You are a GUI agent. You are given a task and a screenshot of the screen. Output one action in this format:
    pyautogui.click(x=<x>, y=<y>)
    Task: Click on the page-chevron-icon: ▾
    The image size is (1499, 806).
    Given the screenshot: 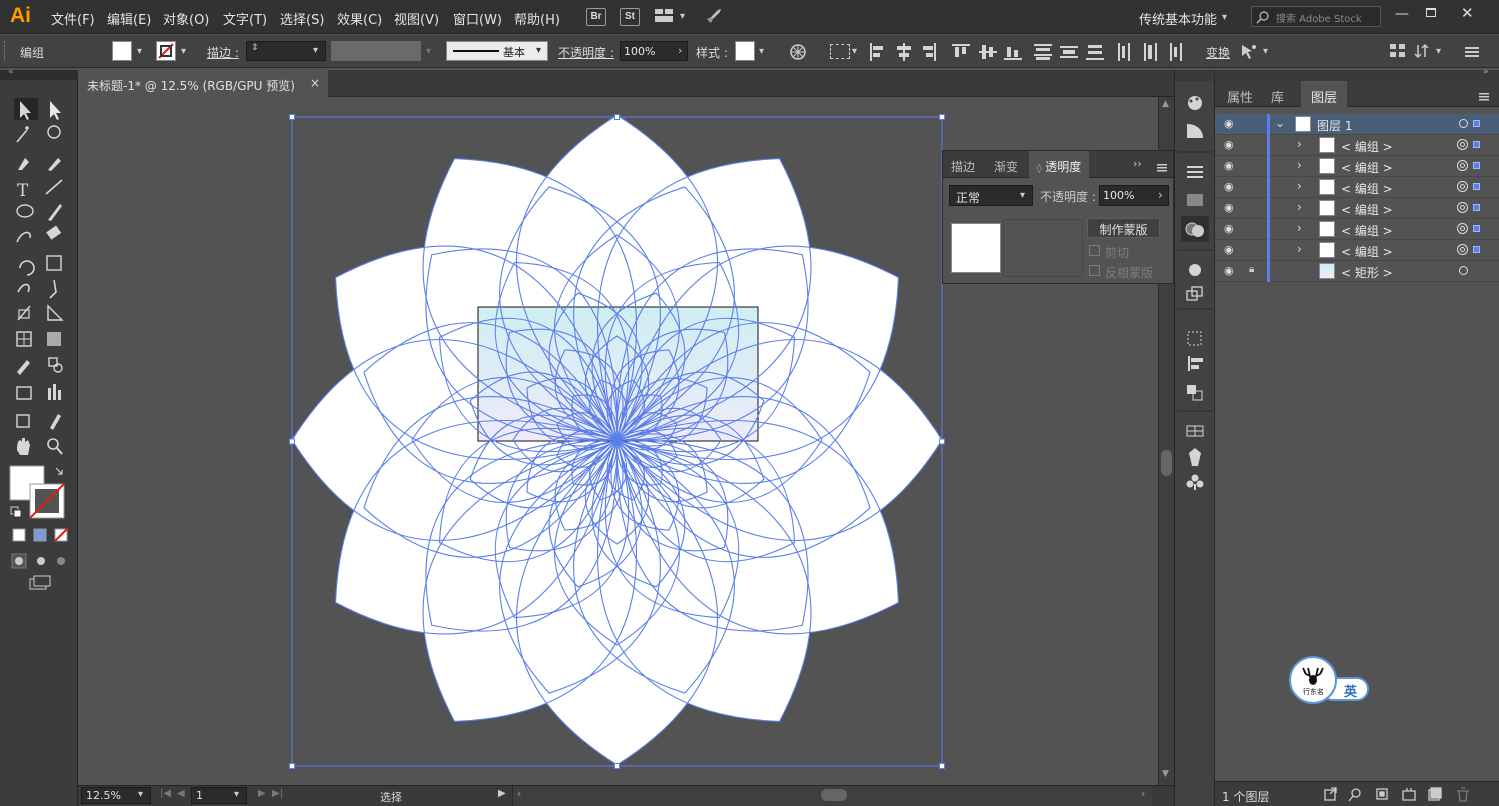 What is the action you would take?
    pyautogui.click(x=236, y=794)
    